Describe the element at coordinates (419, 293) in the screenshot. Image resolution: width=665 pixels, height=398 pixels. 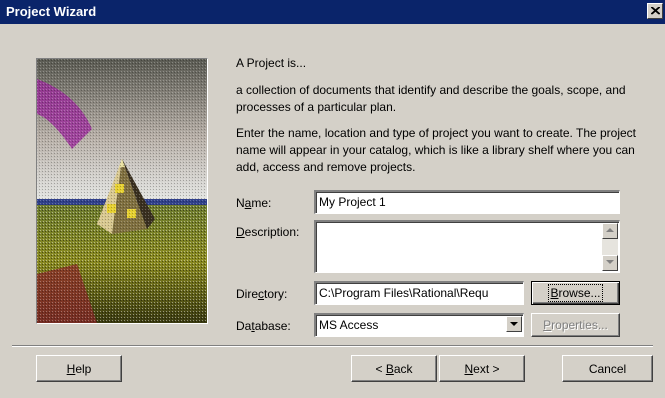
I see `directory-input: C:\Program Files\Rational\Requ` at that location.